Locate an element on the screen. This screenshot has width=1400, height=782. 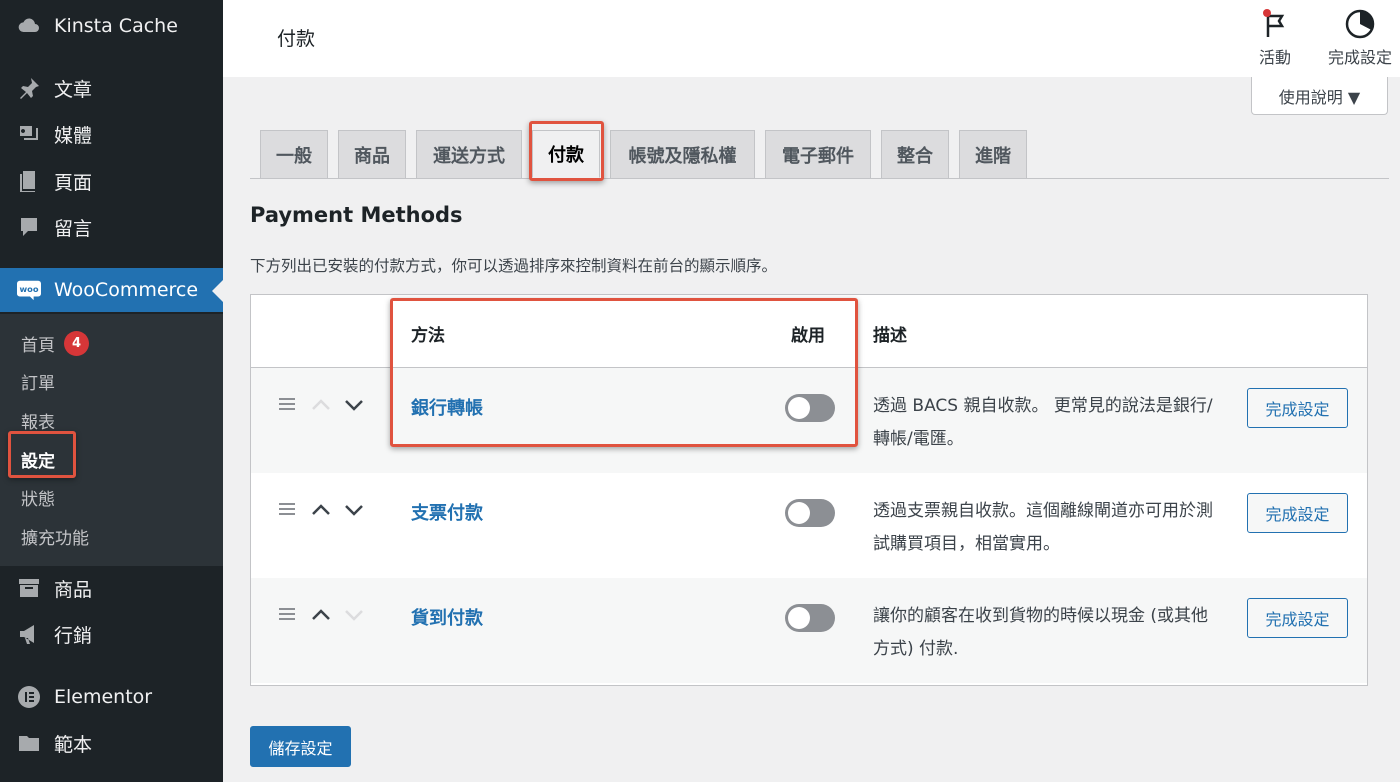
column-header-description: 描述 is located at coordinates (890, 336).